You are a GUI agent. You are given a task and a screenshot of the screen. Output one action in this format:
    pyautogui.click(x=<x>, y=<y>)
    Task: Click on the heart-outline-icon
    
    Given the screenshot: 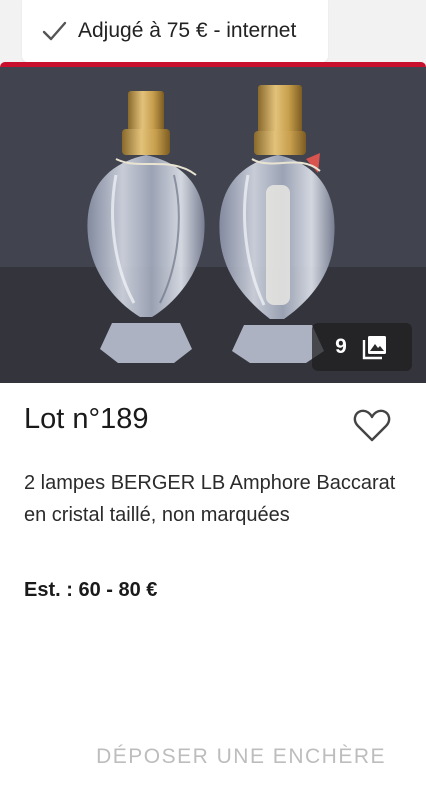 What is the action you would take?
    pyautogui.click(x=372, y=425)
    